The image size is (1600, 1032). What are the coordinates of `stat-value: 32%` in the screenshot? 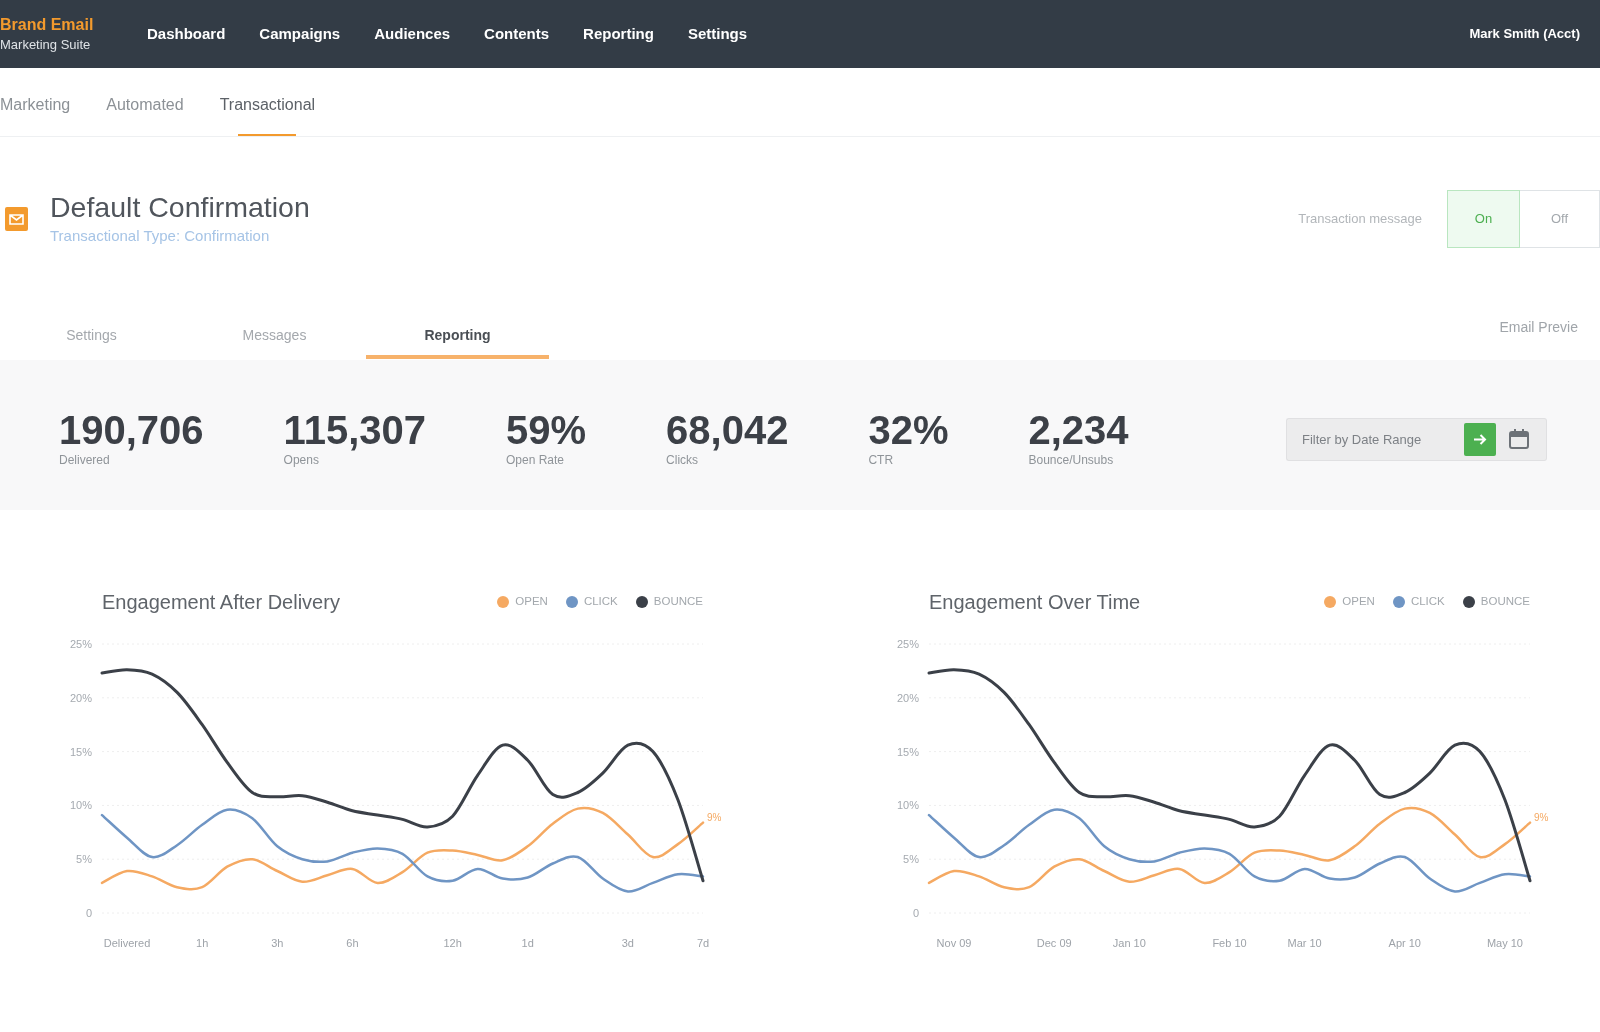 It's located at (908, 430).